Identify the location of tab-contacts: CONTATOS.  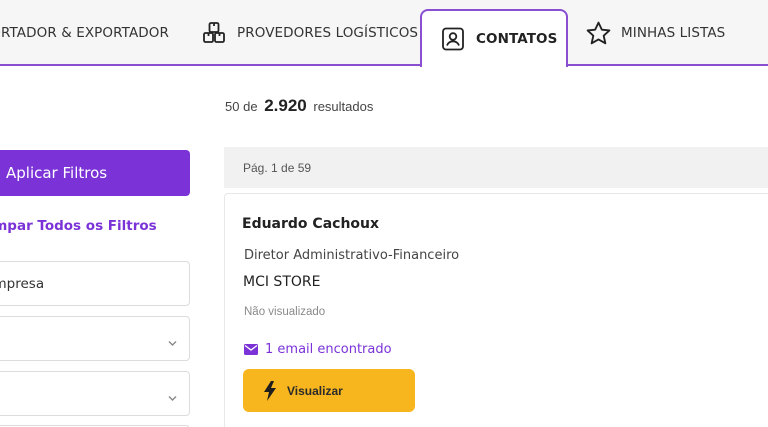
(494, 38).